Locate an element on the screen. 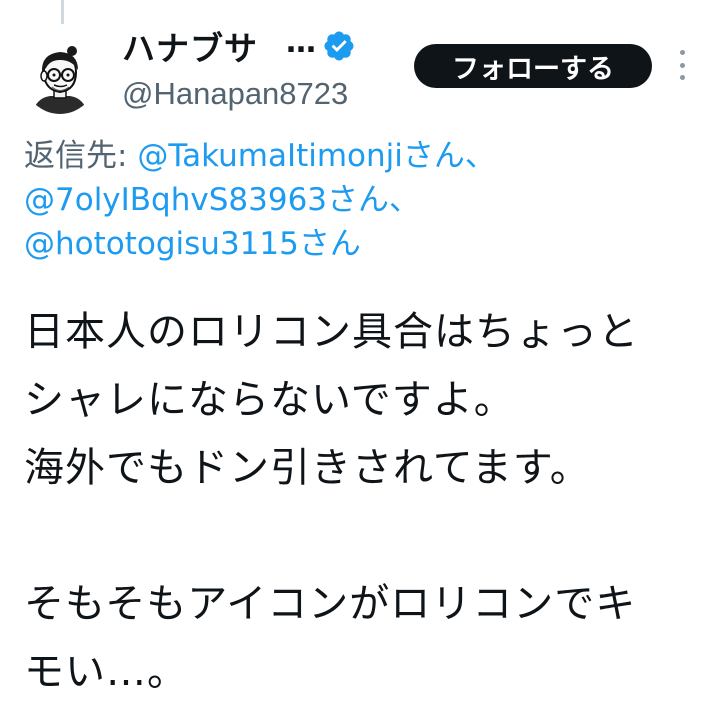 Image resolution: width=720 pixels, height=711 pixels. tweet-text-line: シャレにならないですよ。 is located at coordinates (269, 400).